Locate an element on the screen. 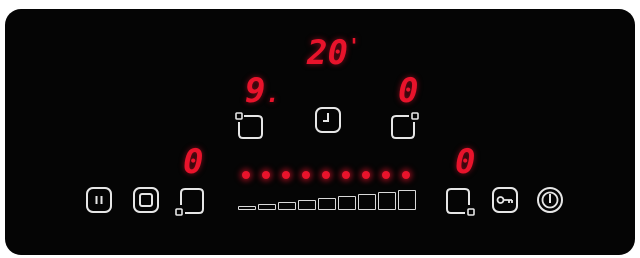 This screenshot has height=258, width=640. clock-icon is located at coordinates (328, 120).